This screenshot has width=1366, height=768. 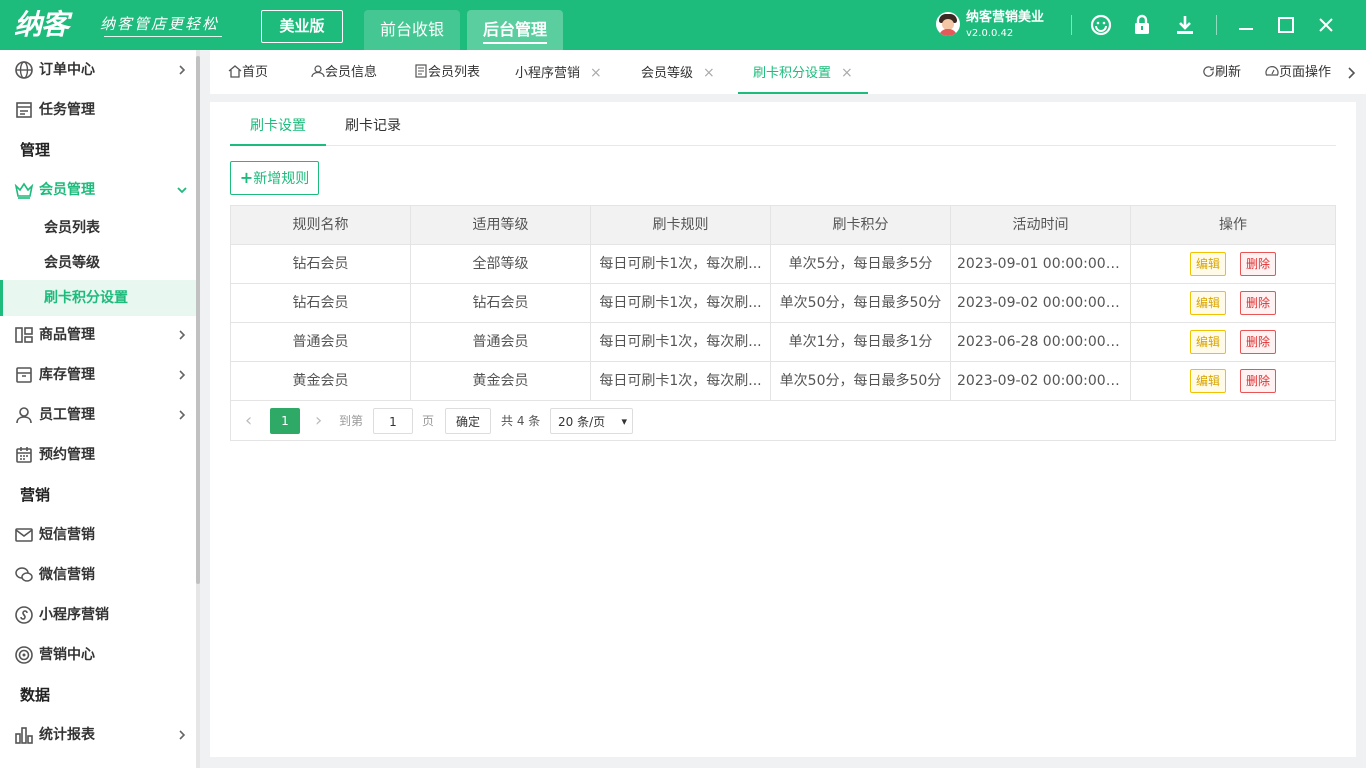 What do you see at coordinates (501, 342) in the screenshot?
I see `level-cell: 普通会员` at bounding box center [501, 342].